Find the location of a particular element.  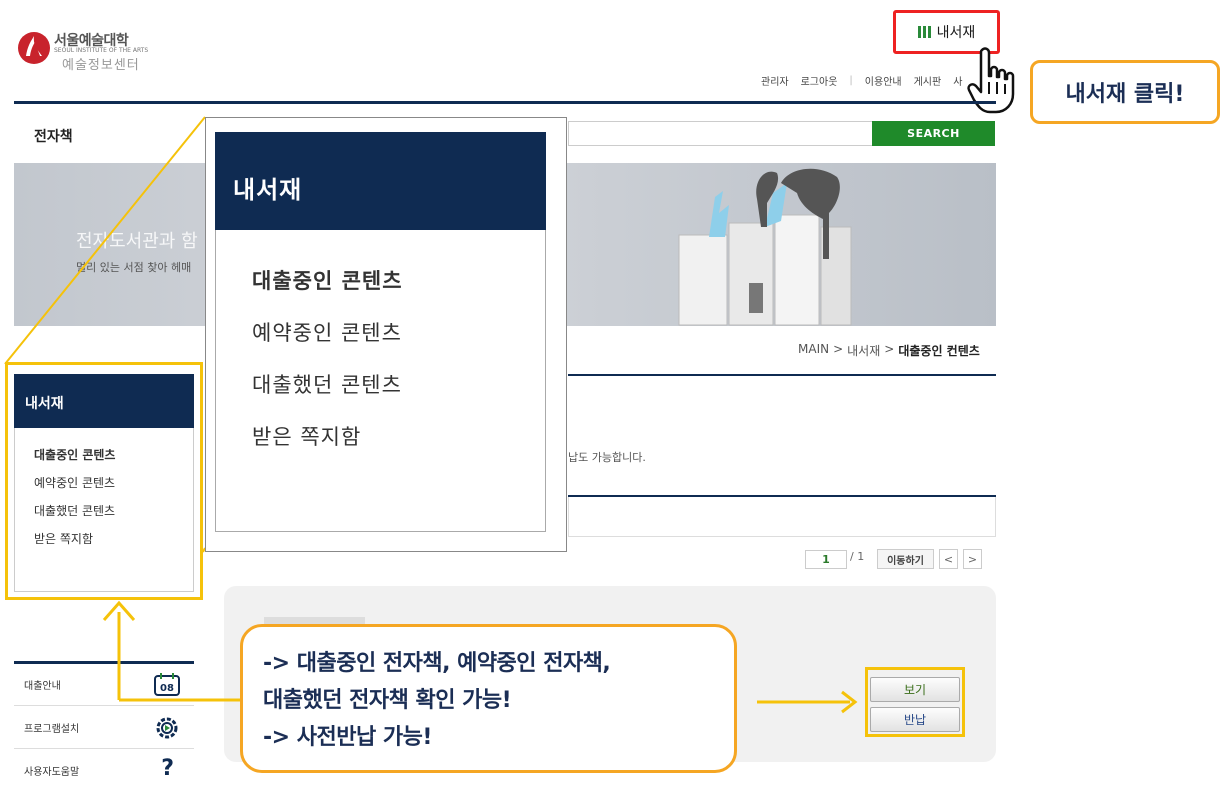

zoom-item-messages: 받은 쪽지함 is located at coordinates (306, 436).